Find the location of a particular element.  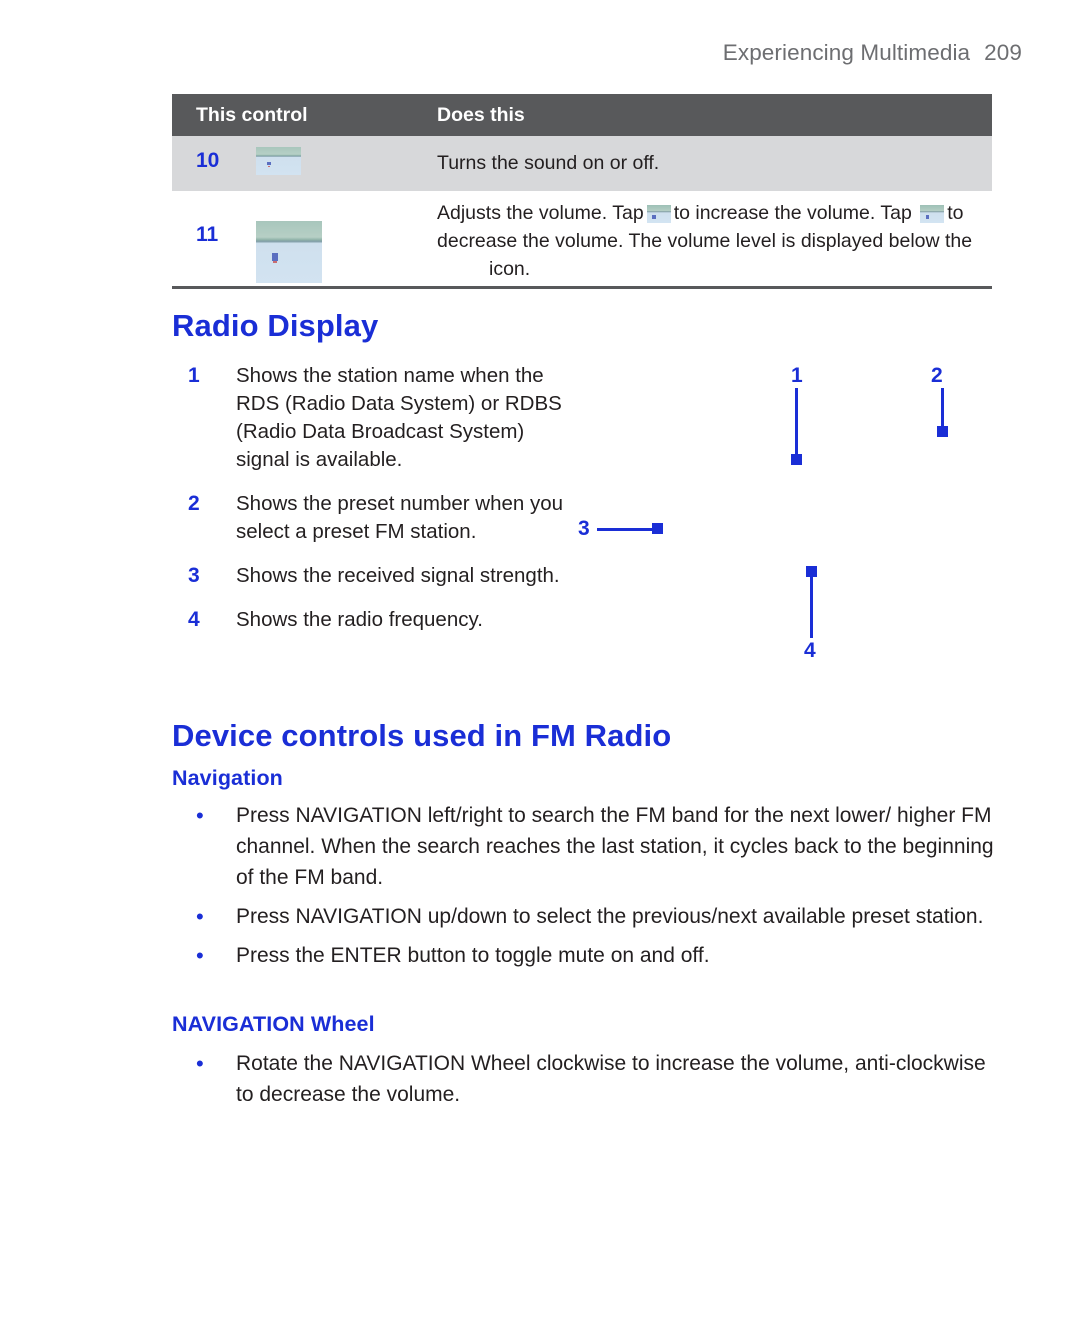

control-number: 10 is located at coordinates (208, 160).